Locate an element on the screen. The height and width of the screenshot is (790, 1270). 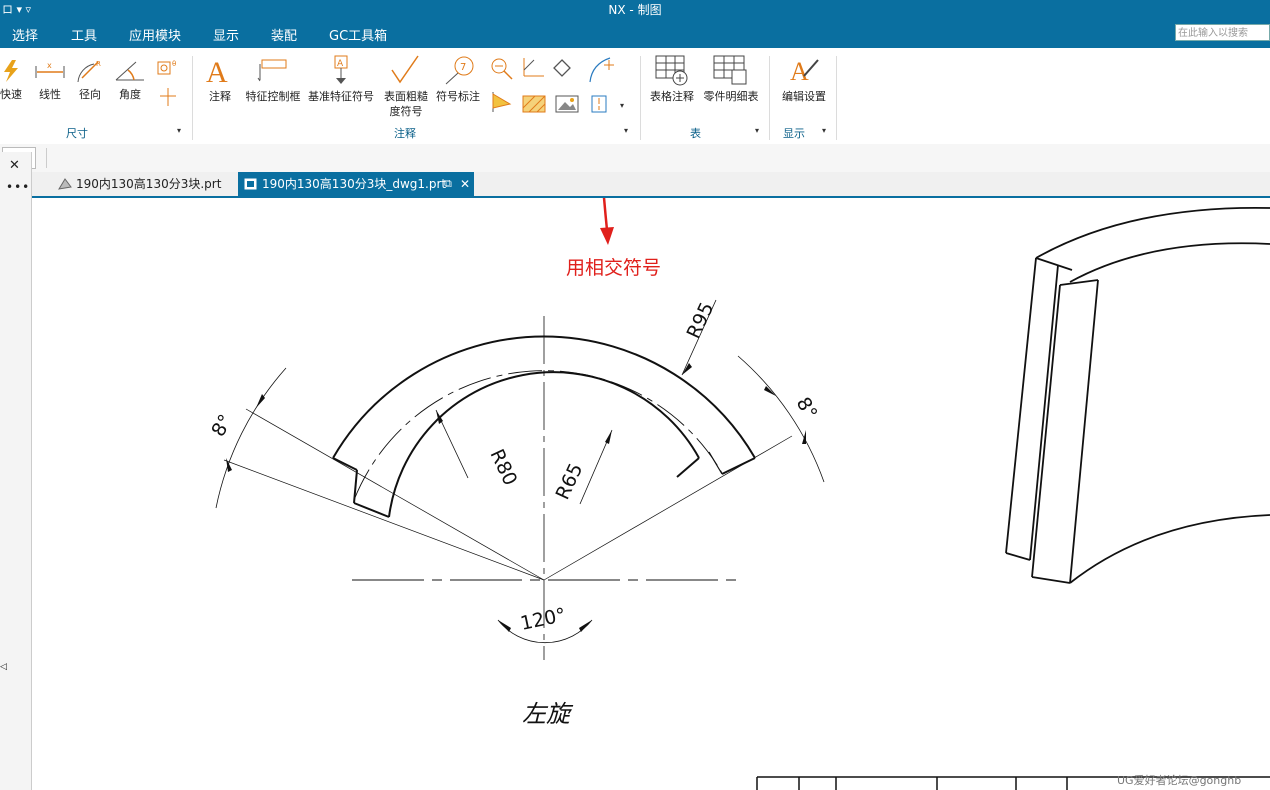
linear-dimension-icon: x is located at coordinates (50, 69).